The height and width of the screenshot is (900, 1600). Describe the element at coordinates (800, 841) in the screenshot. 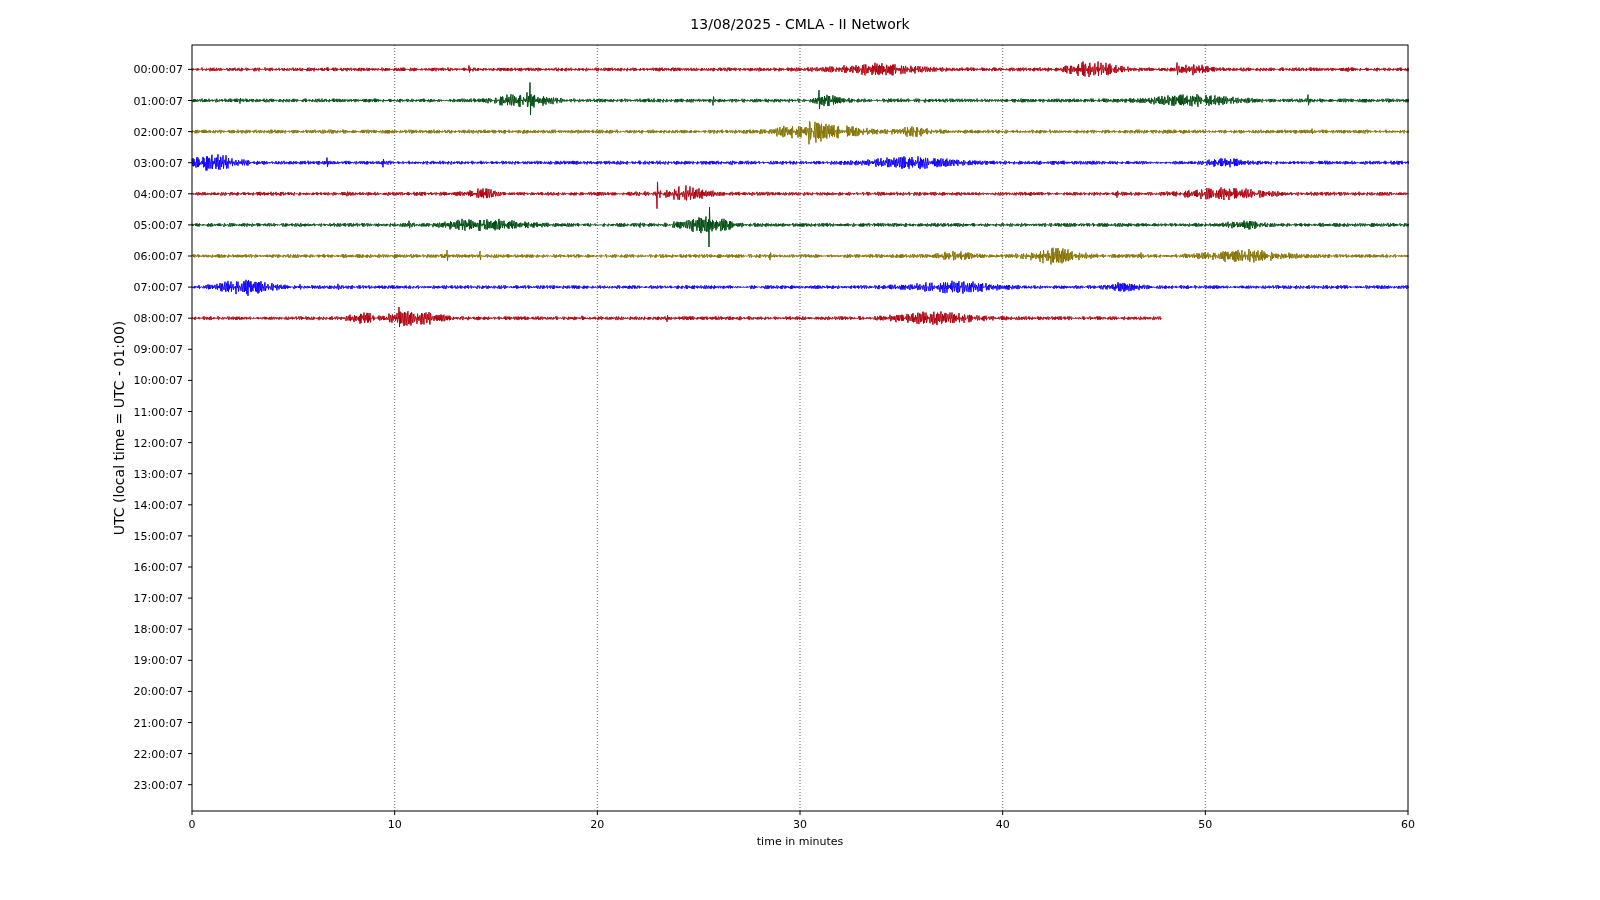

I see `axis-label: time in minutes` at that location.